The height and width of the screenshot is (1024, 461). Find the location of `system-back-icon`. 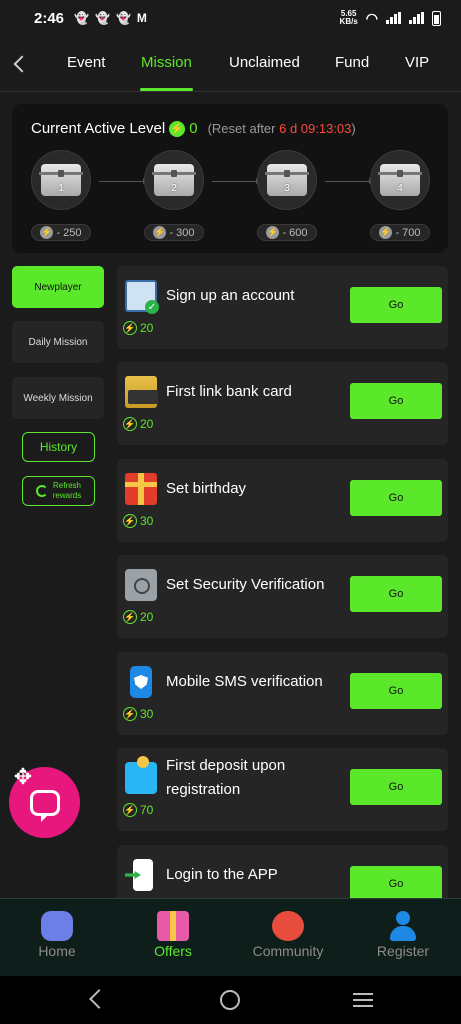

system-back-icon is located at coordinates (99, 999).